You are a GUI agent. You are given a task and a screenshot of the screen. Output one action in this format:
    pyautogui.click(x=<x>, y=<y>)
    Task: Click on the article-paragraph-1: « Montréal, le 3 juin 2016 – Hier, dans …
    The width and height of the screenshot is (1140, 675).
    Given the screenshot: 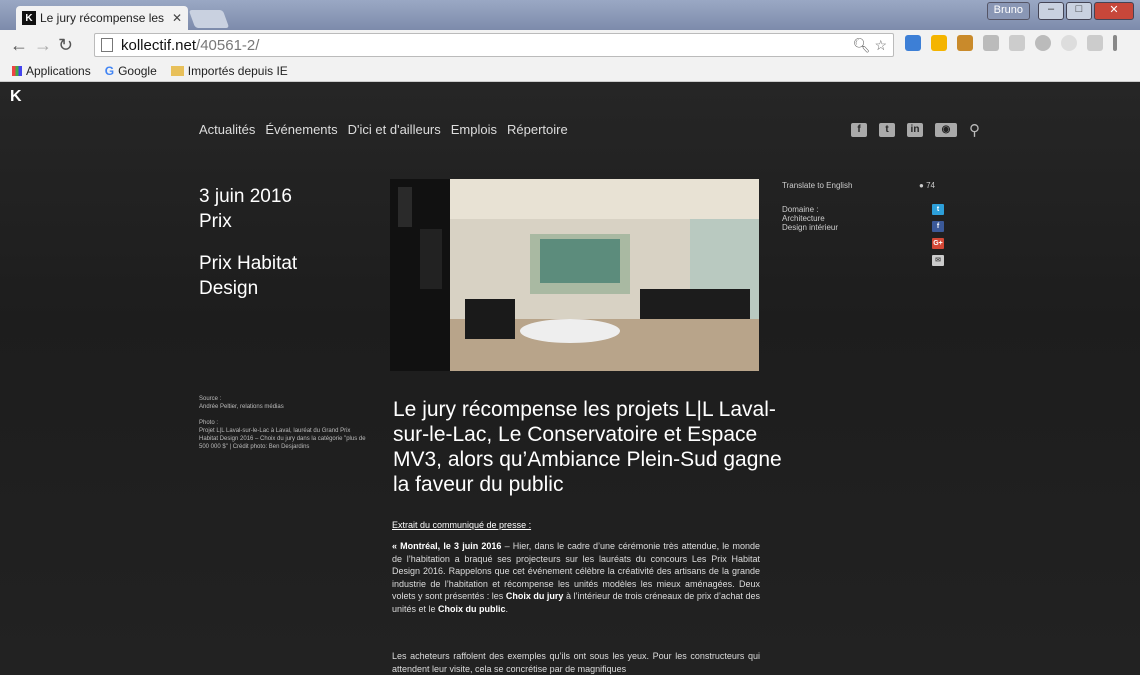 What is the action you would take?
    pyautogui.click(x=576, y=578)
    